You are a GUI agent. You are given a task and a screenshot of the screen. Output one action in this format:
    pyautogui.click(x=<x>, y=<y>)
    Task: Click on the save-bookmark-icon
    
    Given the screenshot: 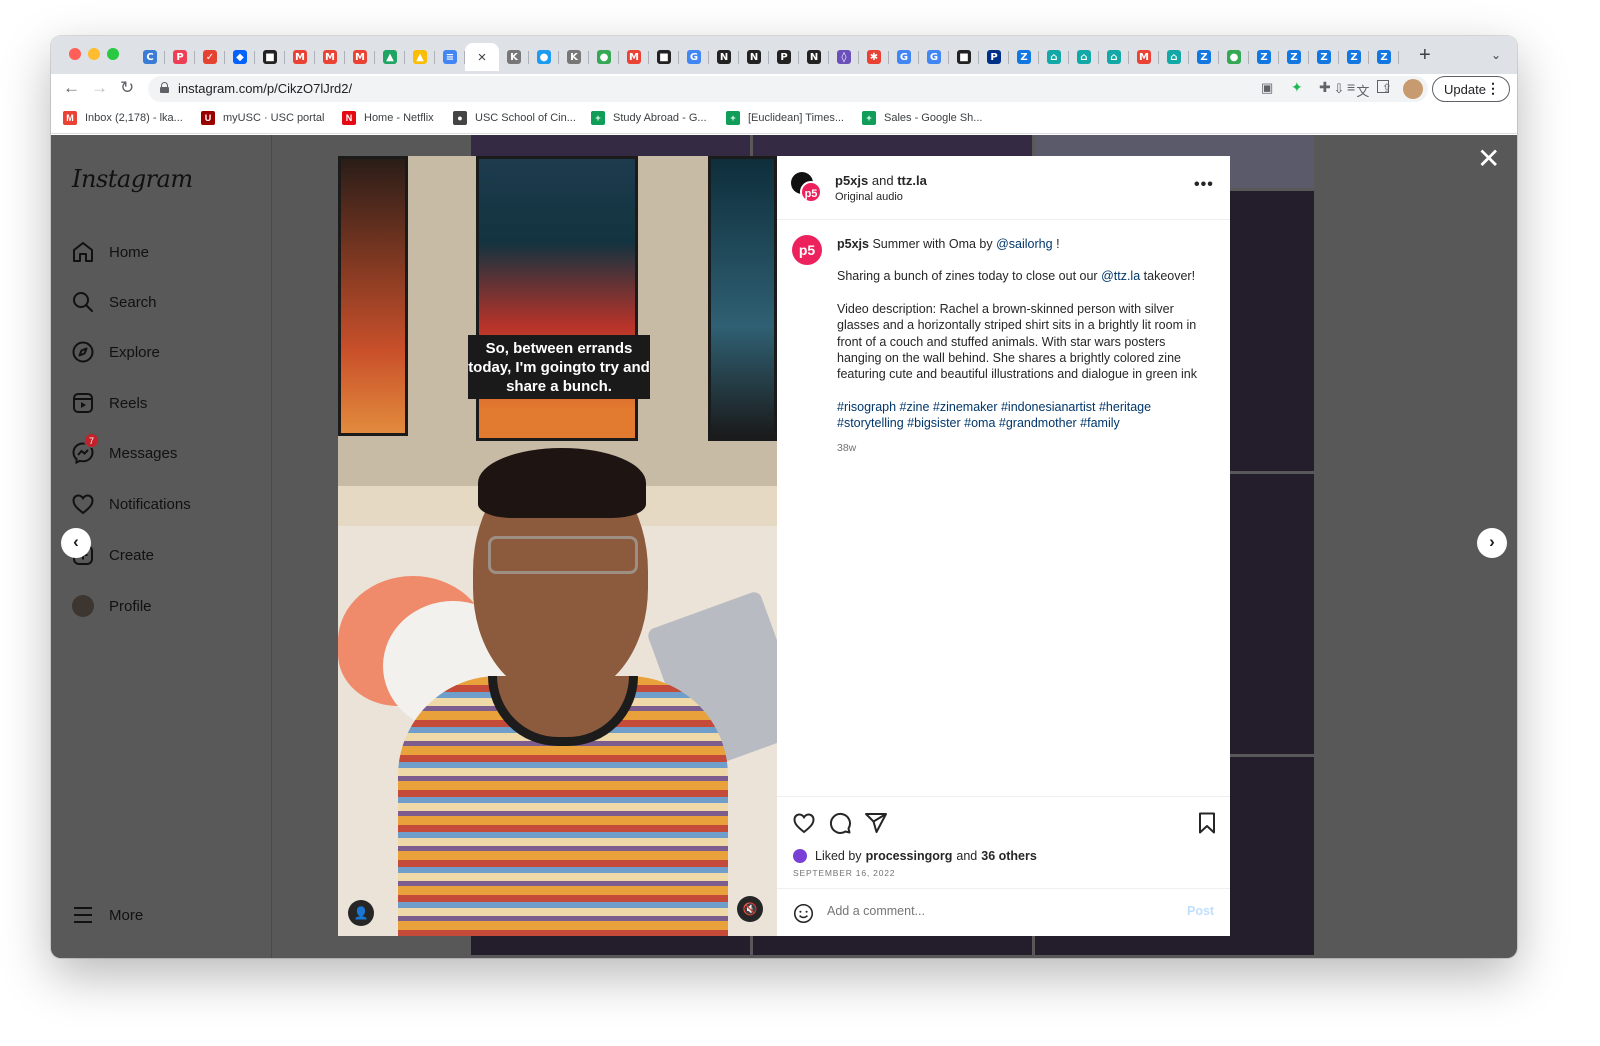 What is the action you would take?
    pyautogui.click(x=1207, y=825)
    